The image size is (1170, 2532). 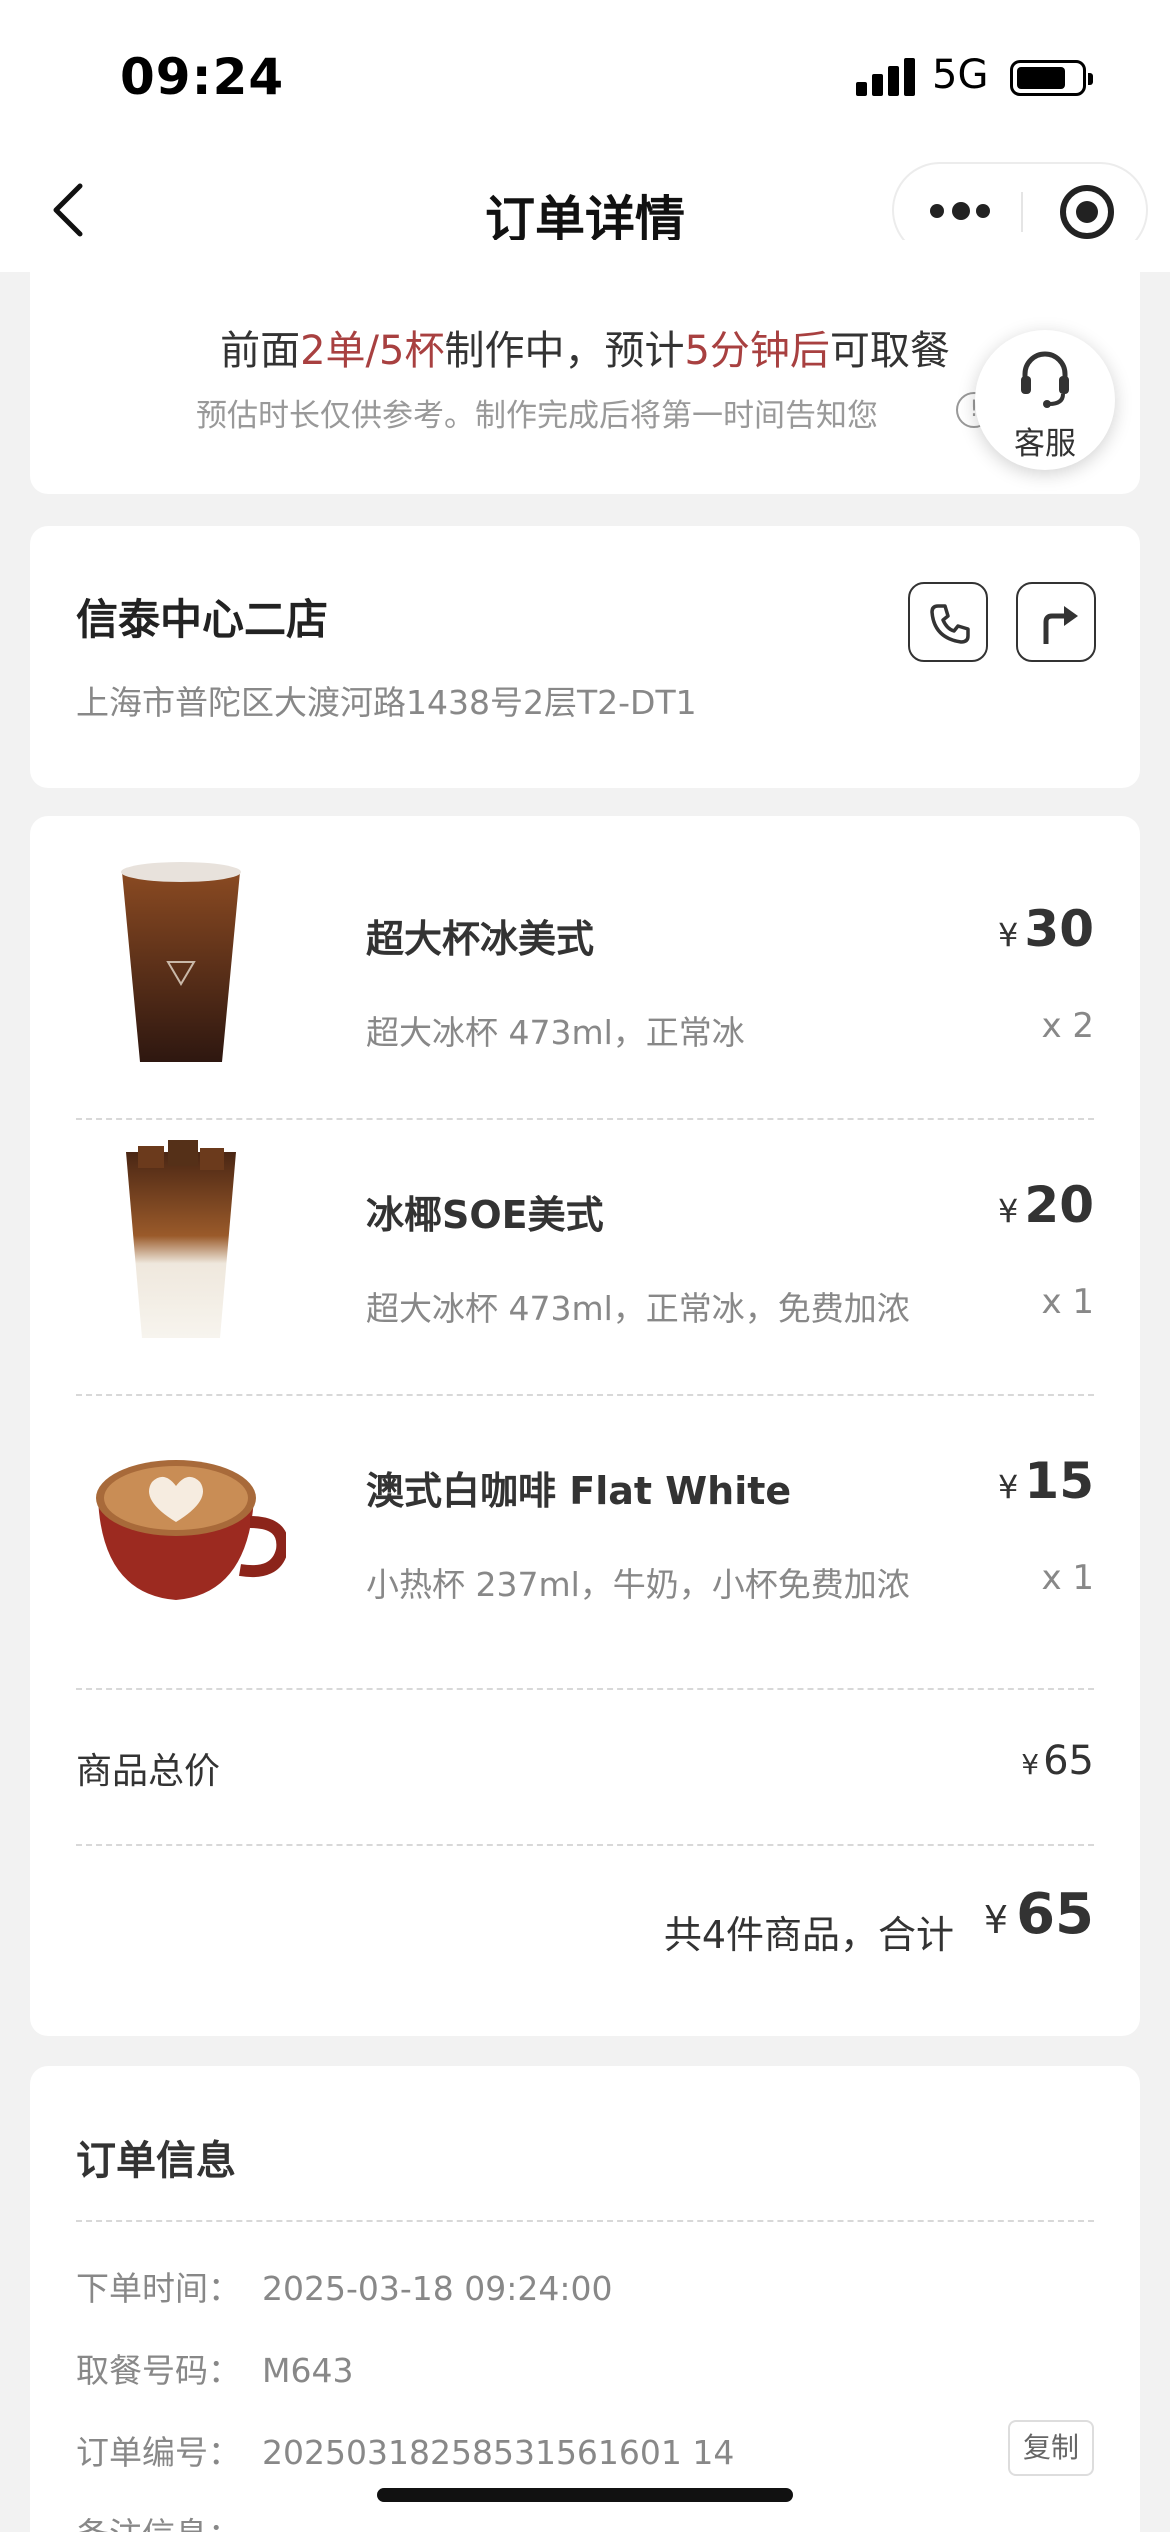 I want to click on product-image-coconut-americano, so click(x=181, y=1238).